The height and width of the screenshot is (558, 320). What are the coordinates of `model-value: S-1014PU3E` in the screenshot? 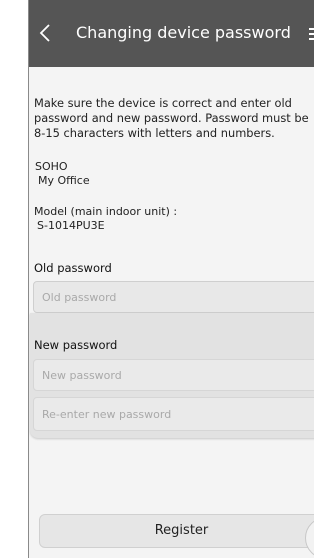 It's located at (71, 225).